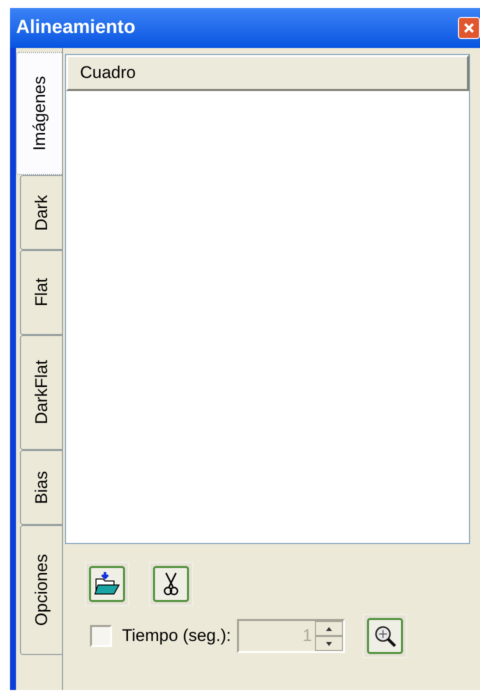  I want to click on side-tab: Opciones, so click(41, 590).